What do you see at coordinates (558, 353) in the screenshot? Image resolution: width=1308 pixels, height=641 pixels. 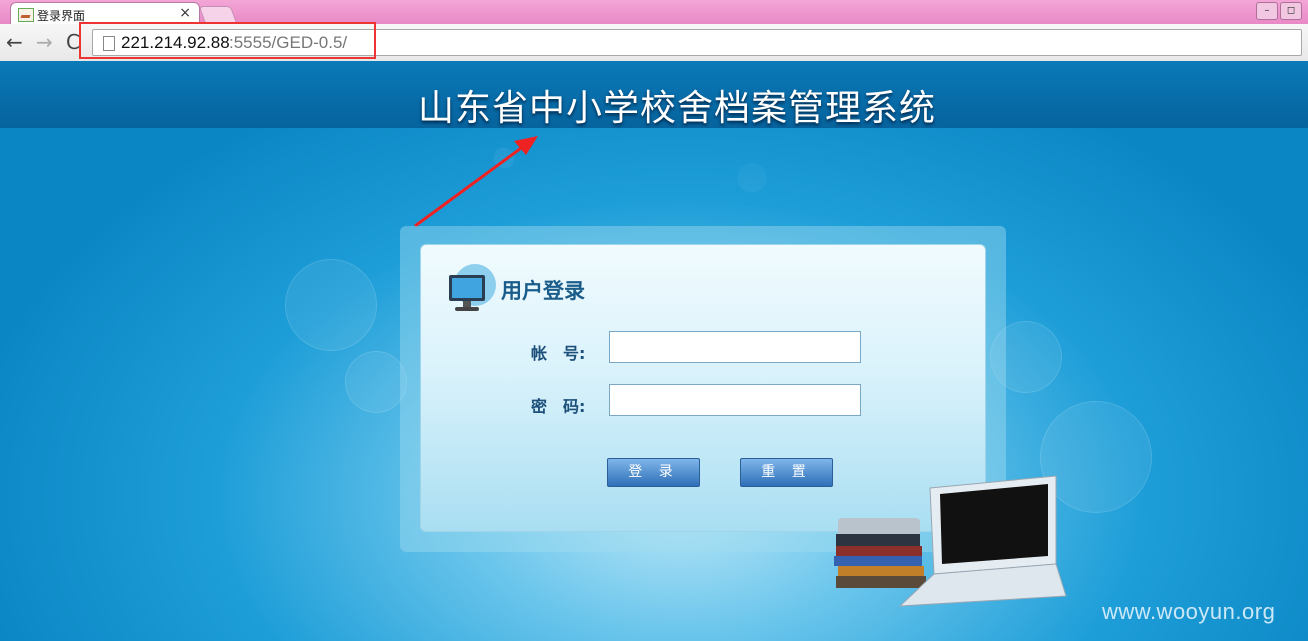 I see `account-label: 帐 号:` at bounding box center [558, 353].